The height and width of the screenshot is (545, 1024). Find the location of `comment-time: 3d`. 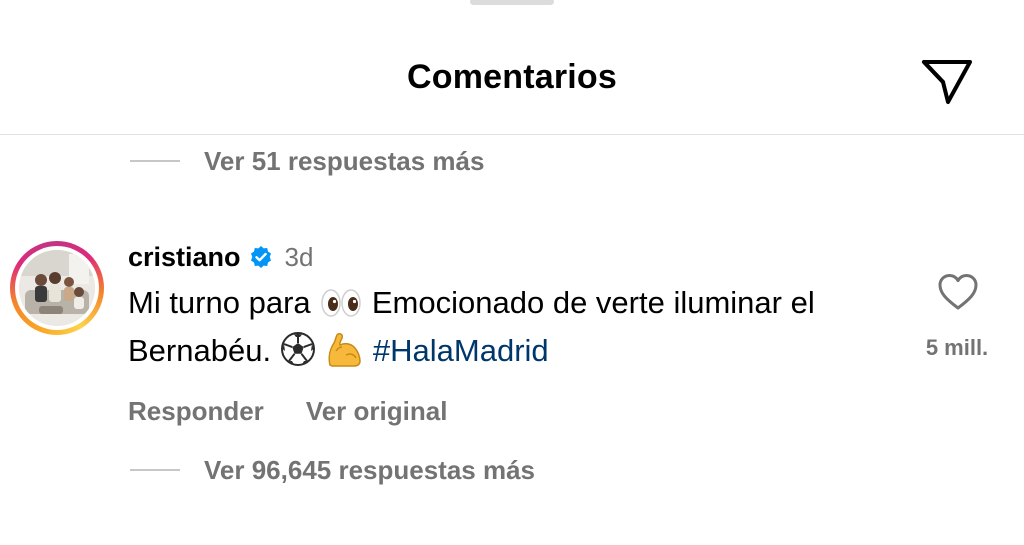

comment-time: 3d is located at coordinates (299, 256).